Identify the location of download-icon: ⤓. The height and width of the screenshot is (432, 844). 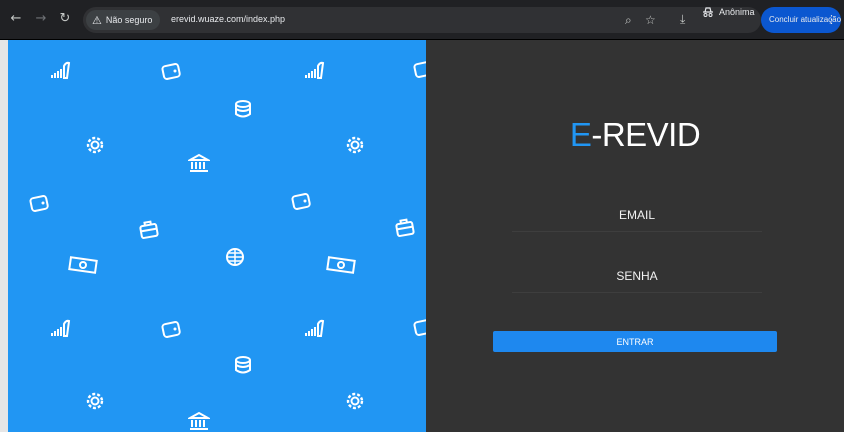
(682, 19).